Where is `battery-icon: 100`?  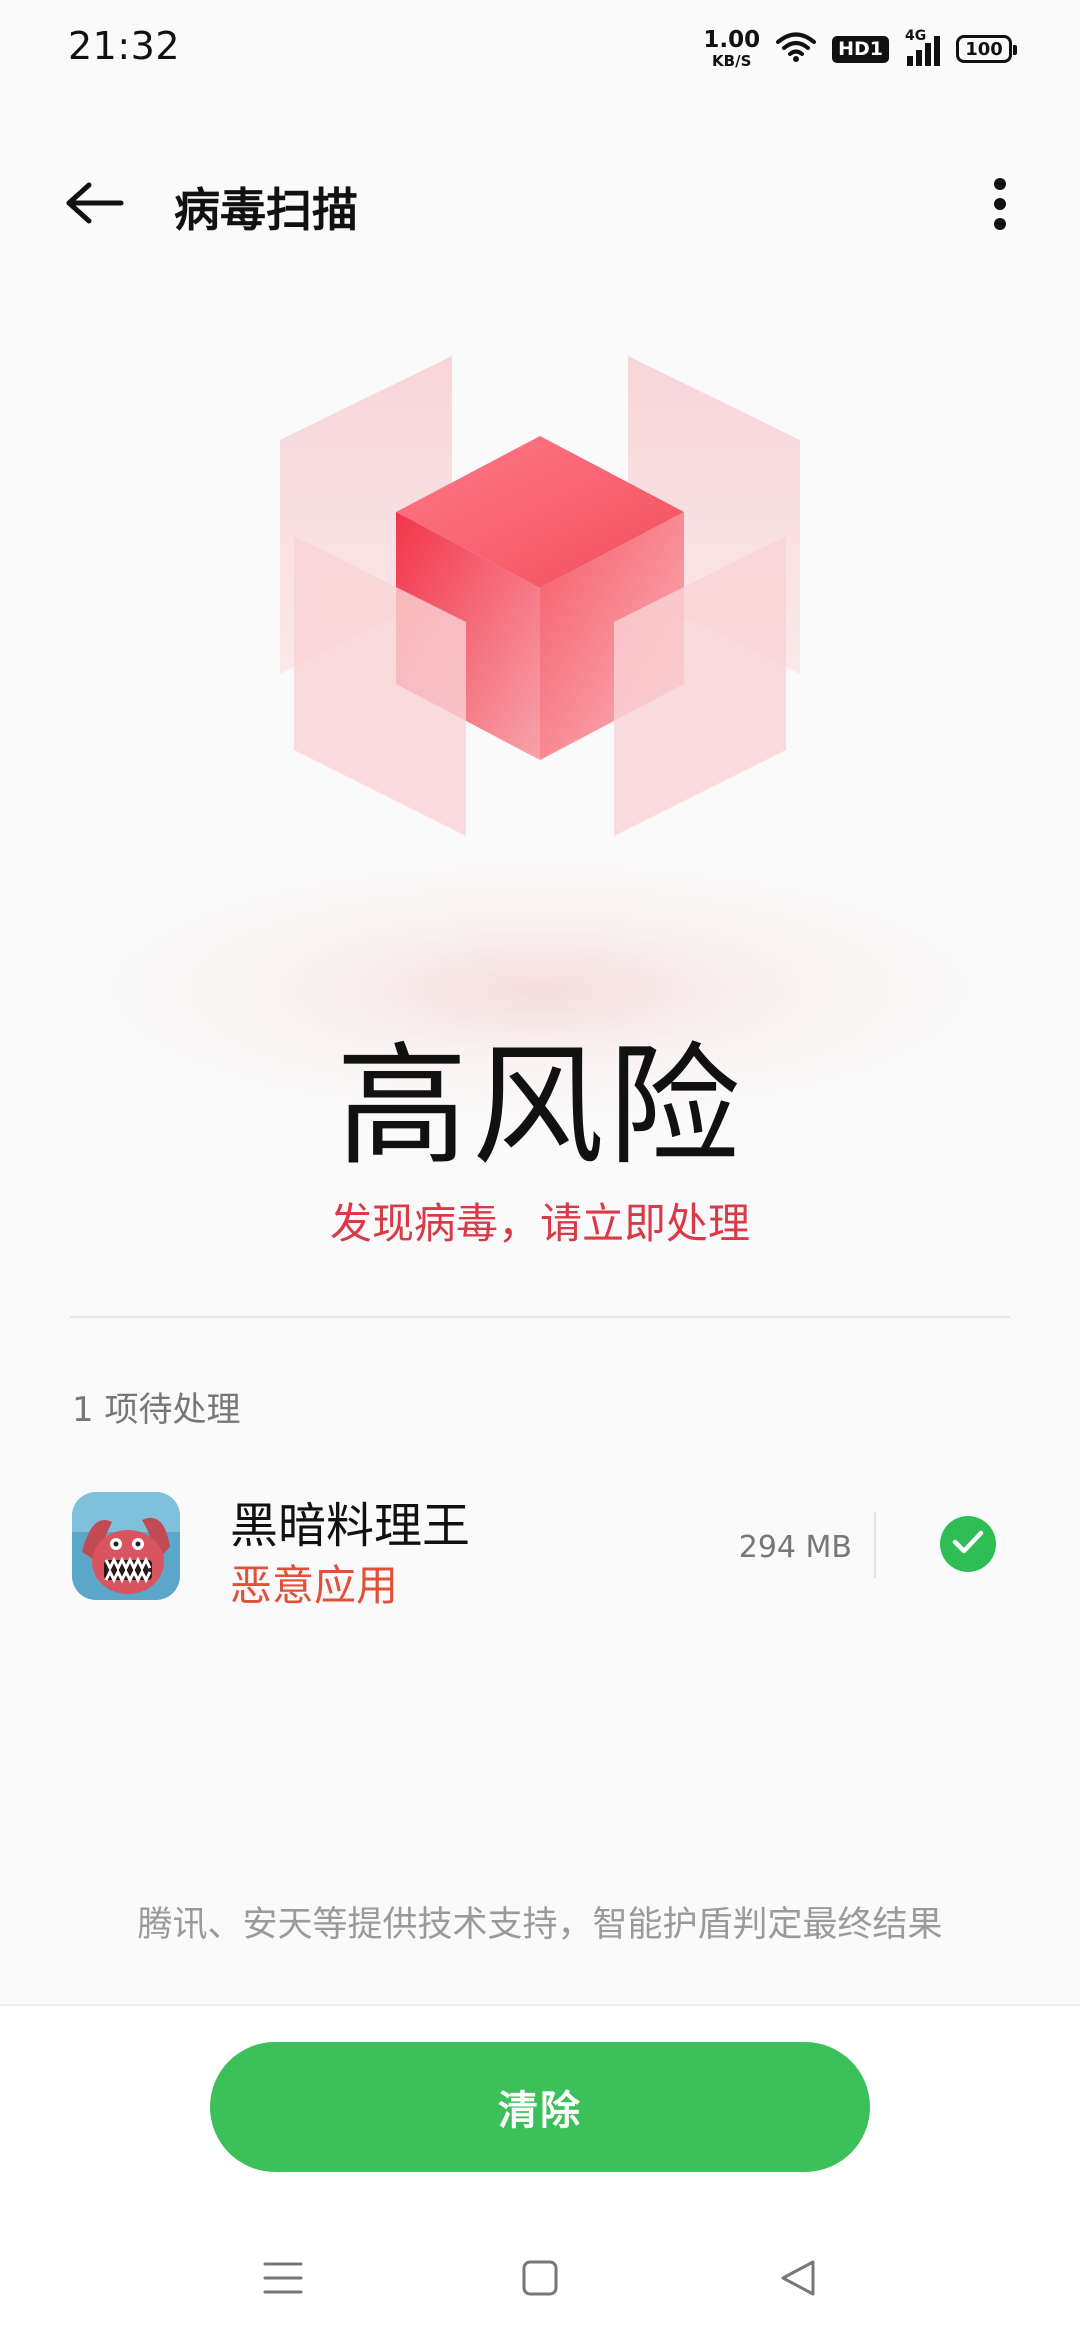 battery-icon: 100 is located at coordinates (986, 49).